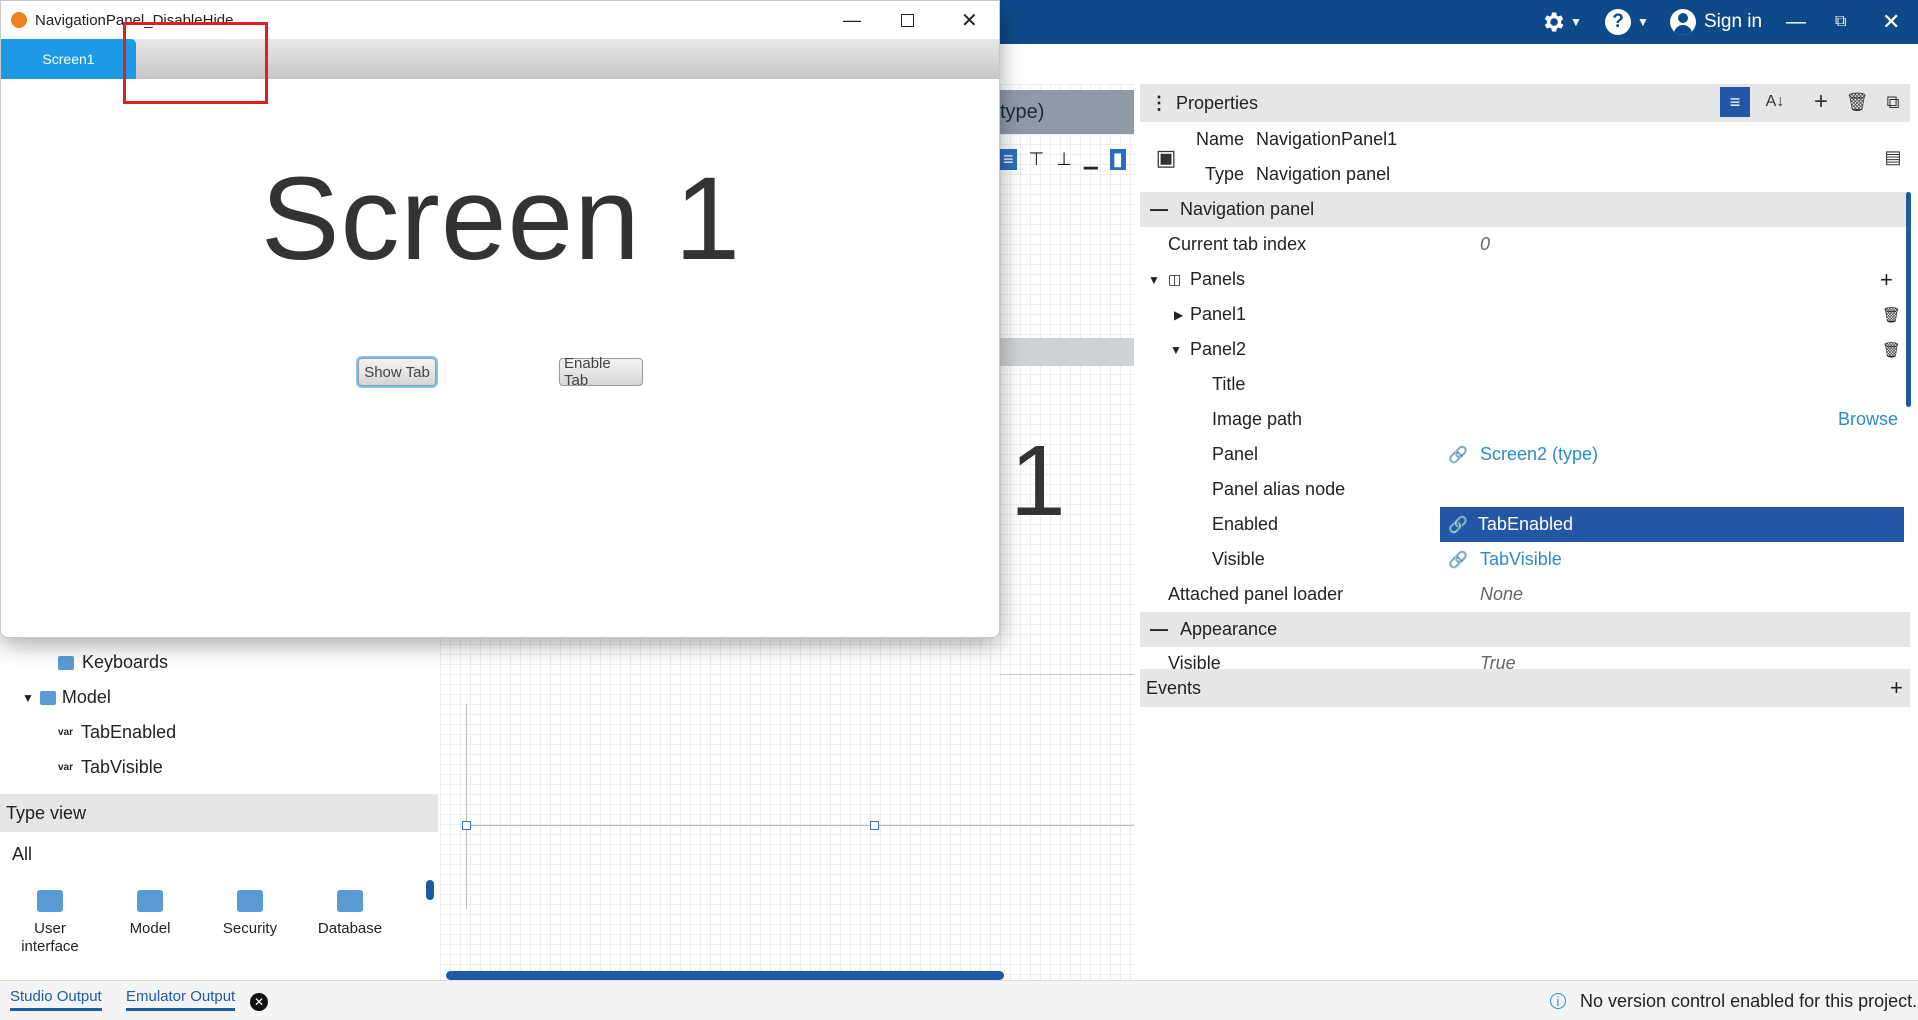  I want to click on name-label: Name, so click(1220, 139).